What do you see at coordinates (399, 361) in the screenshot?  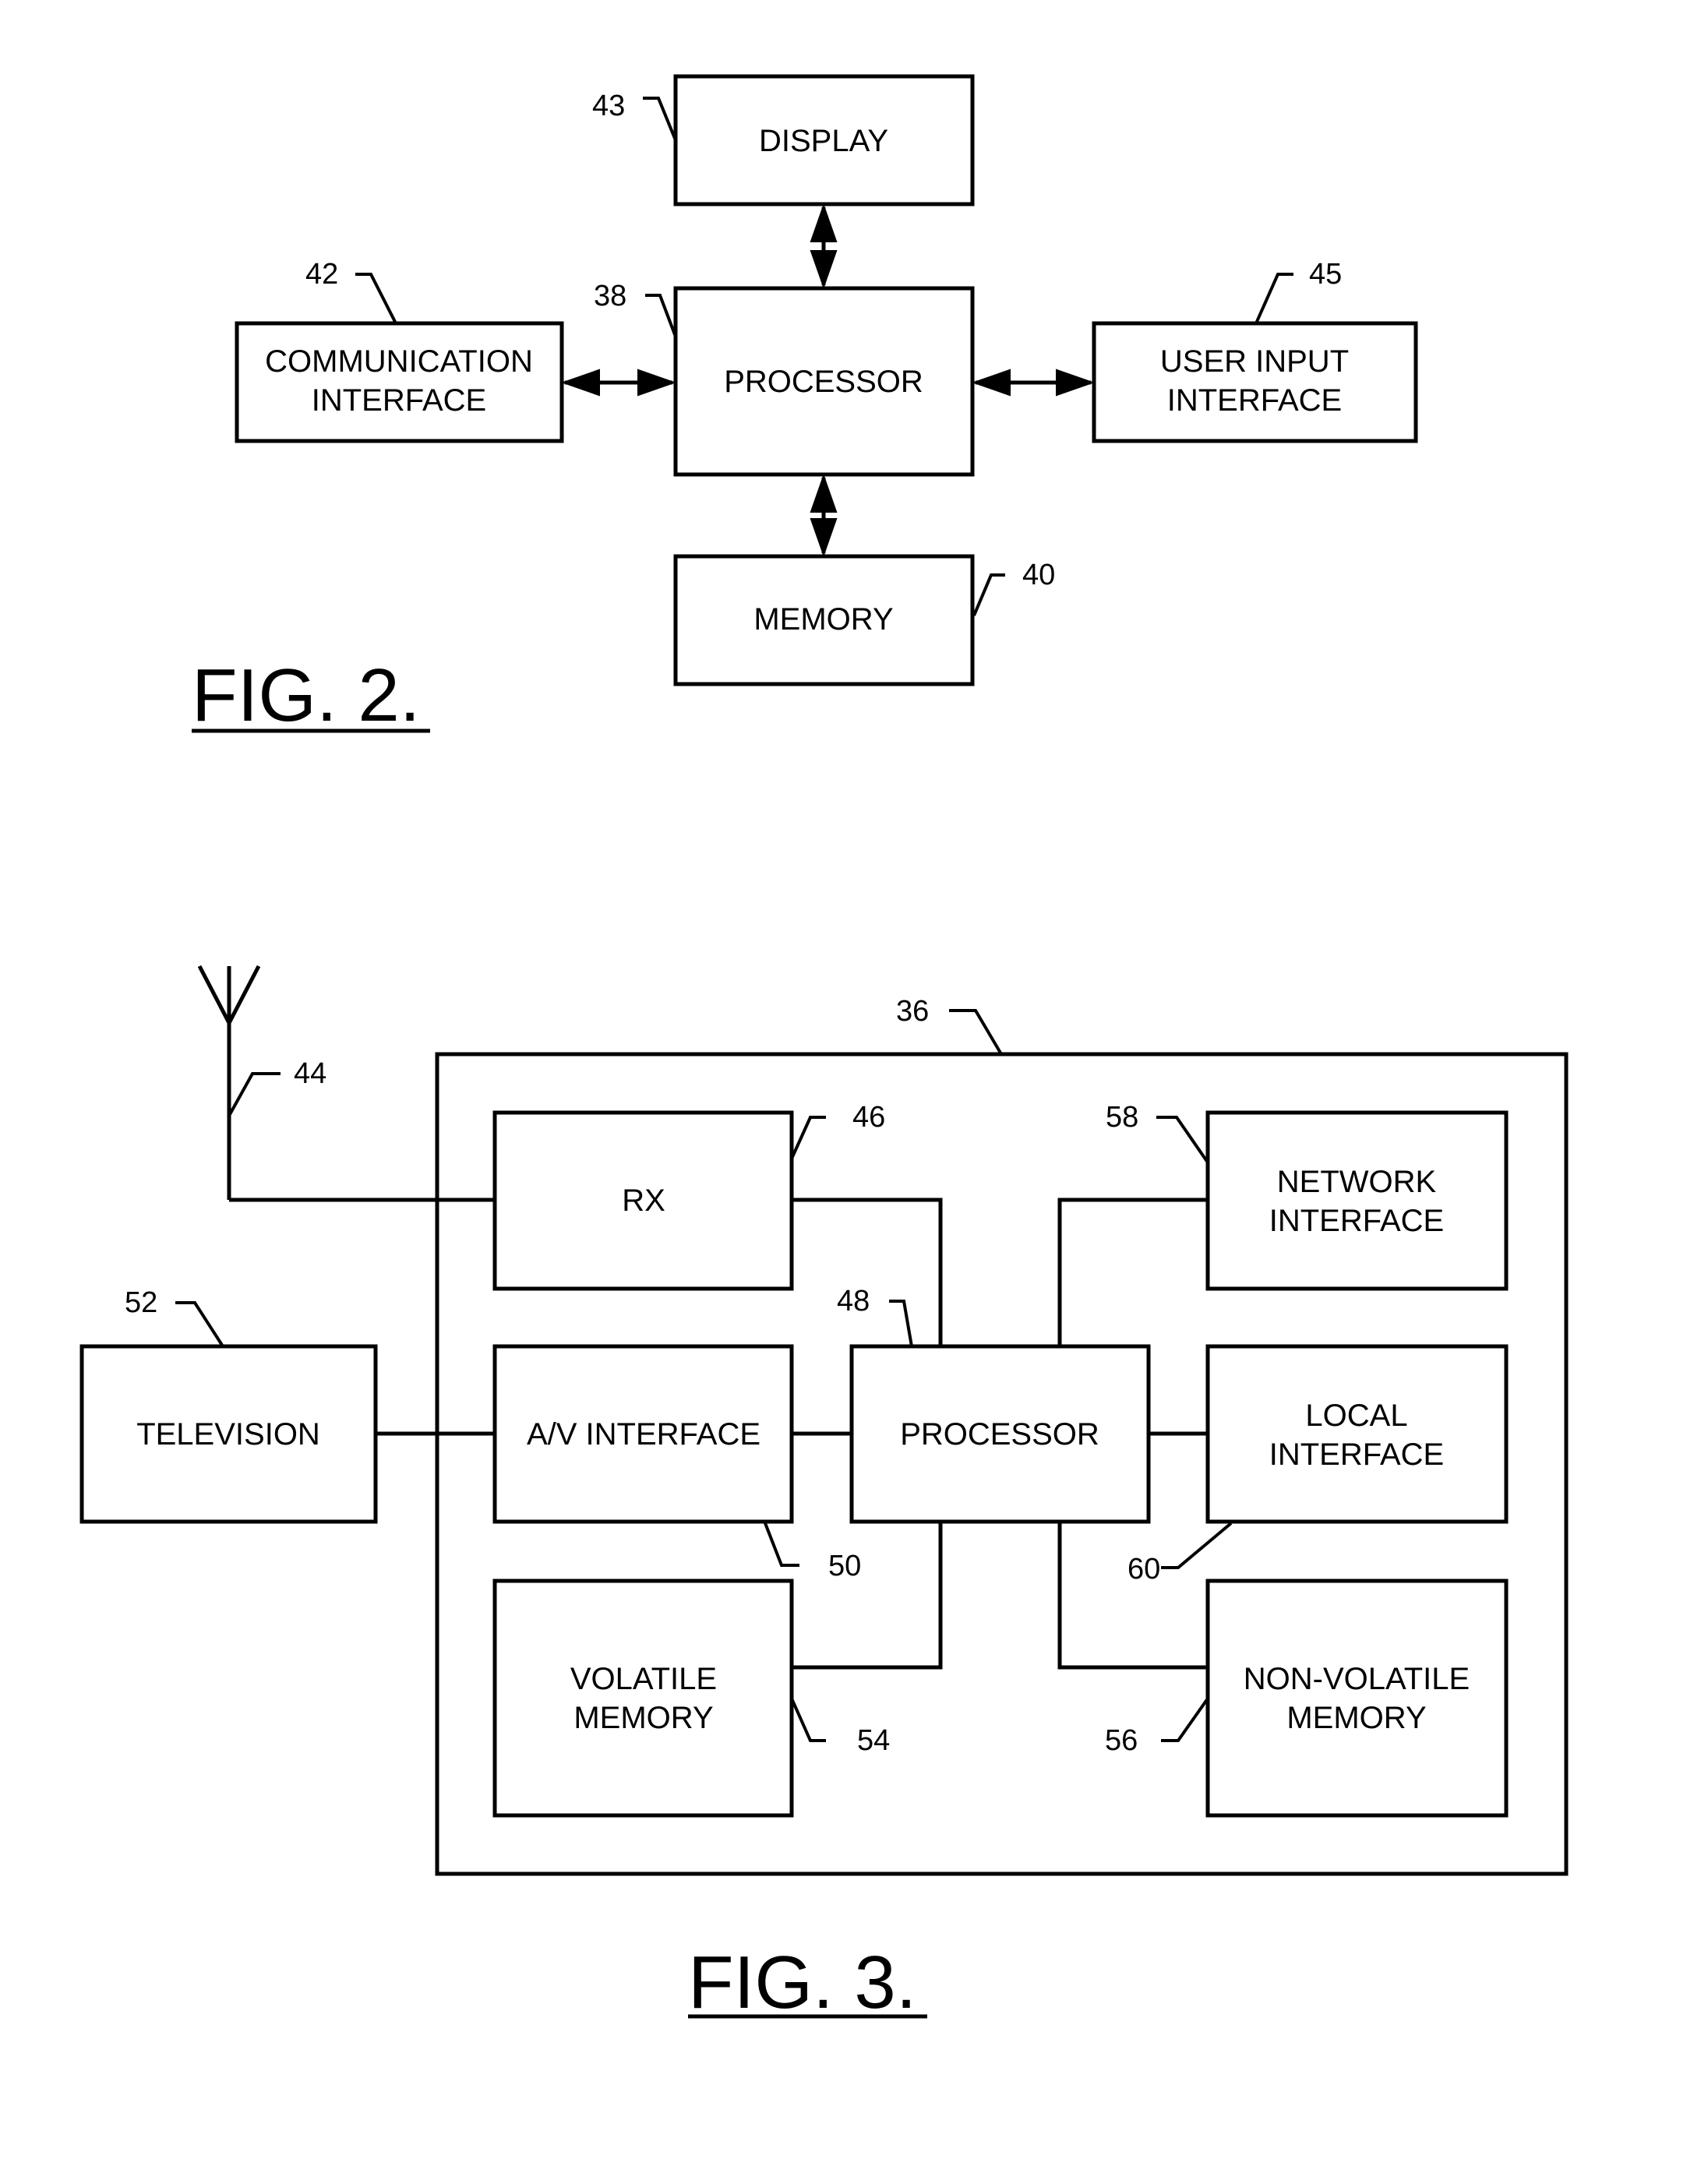 I see `communication-interface-label-line1: COMMUNICATION` at bounding box center [399, 361].